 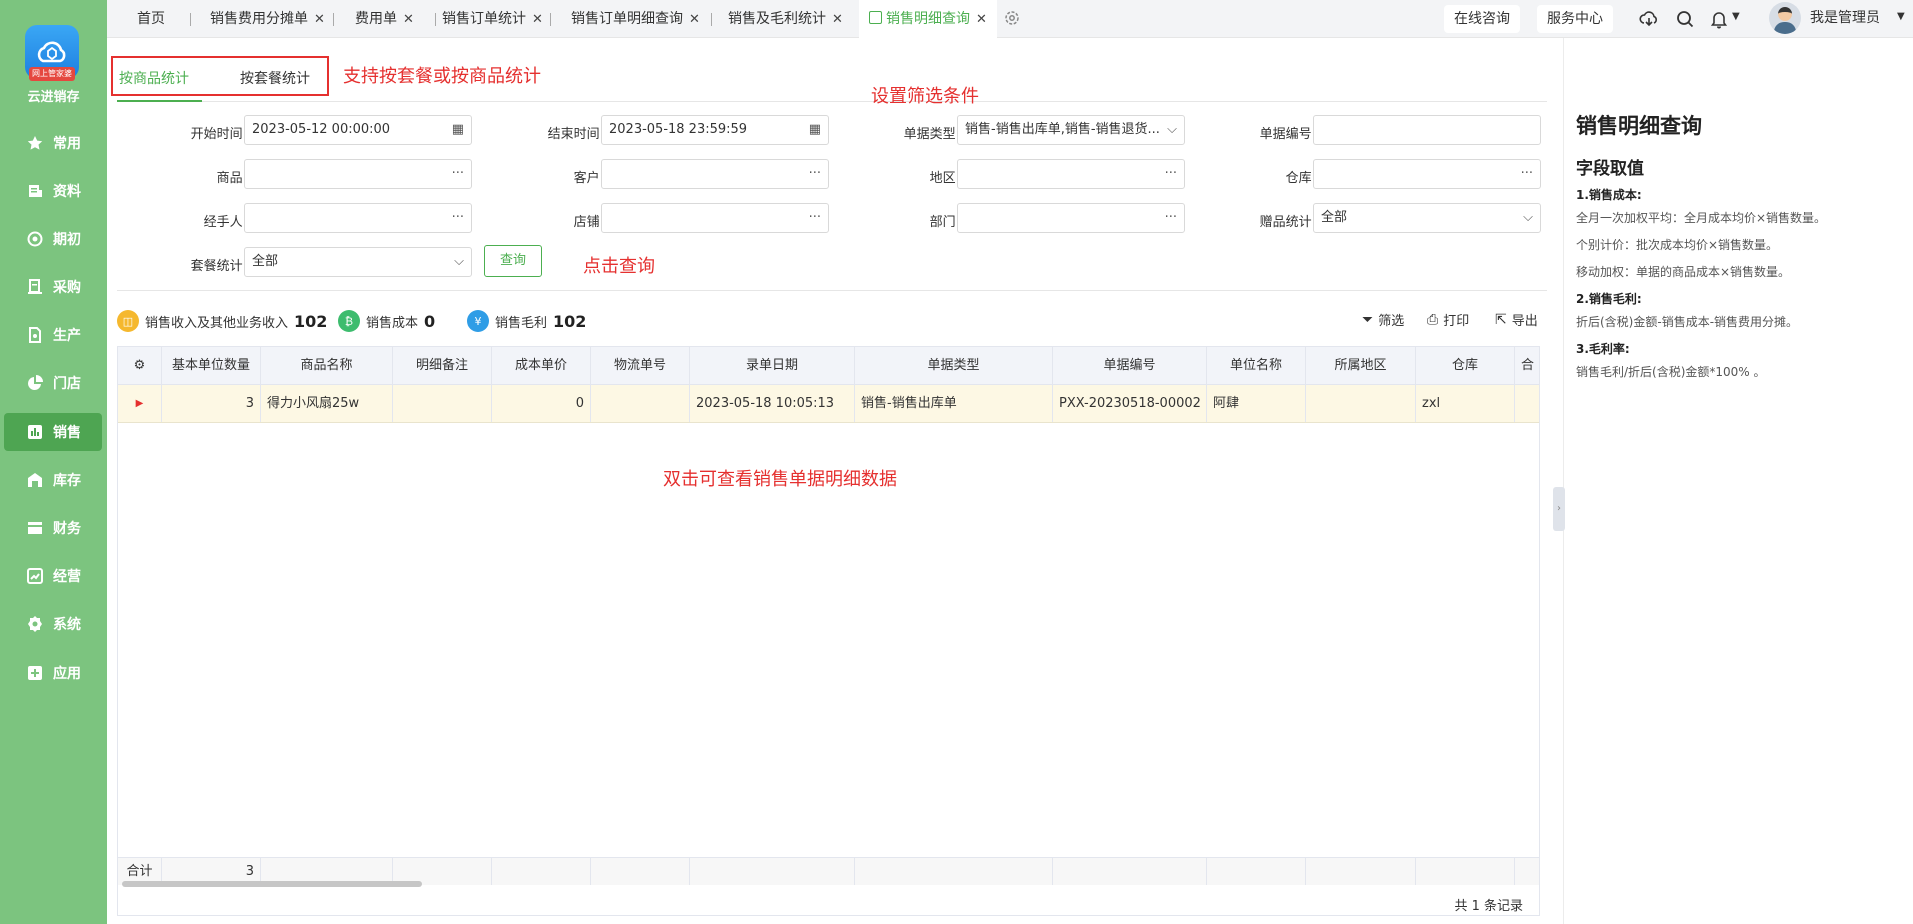 I want to click on nav-store: 门店, so click(x=53, y=383).